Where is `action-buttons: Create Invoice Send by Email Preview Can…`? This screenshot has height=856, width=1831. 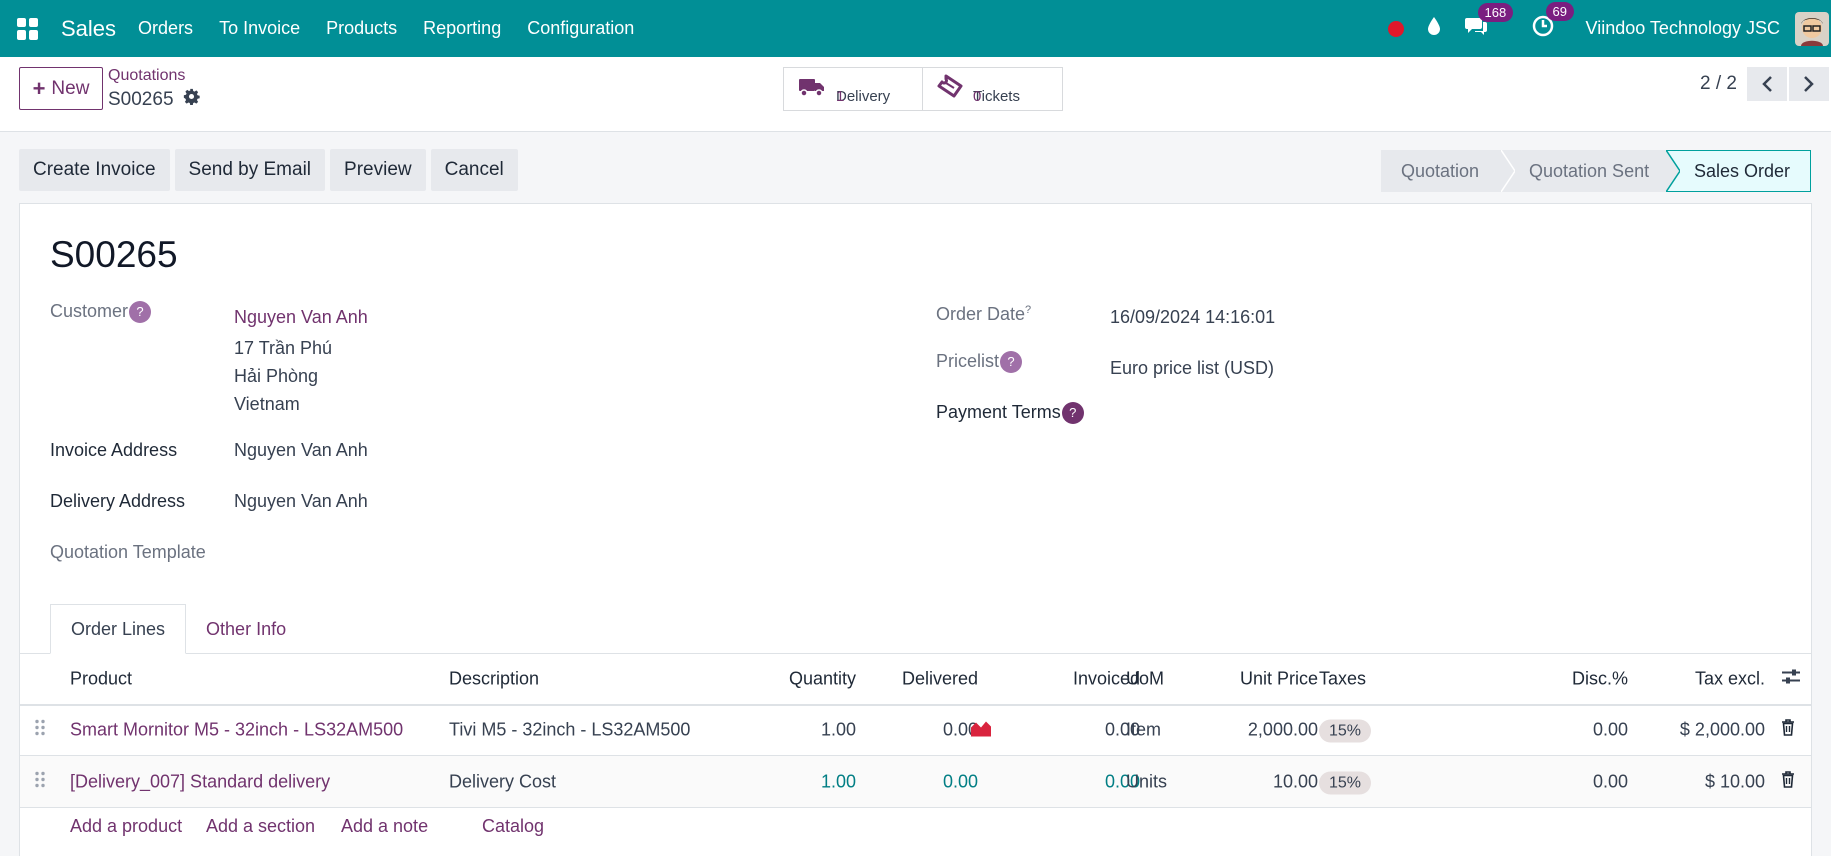
action-buttons: Create Invoice Send by Email Preview Can… is located at coordinates (271, 170).